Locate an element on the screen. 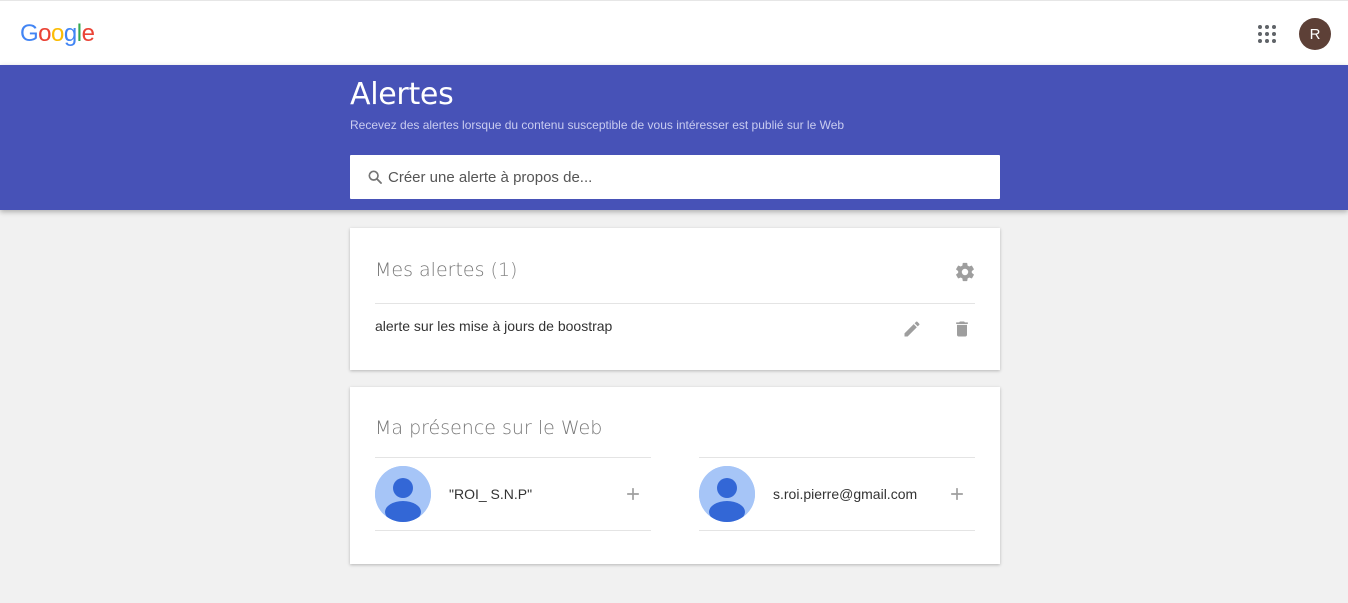  presence-item: "ROI_ S.N.P" is located at coordinates (513, 494).